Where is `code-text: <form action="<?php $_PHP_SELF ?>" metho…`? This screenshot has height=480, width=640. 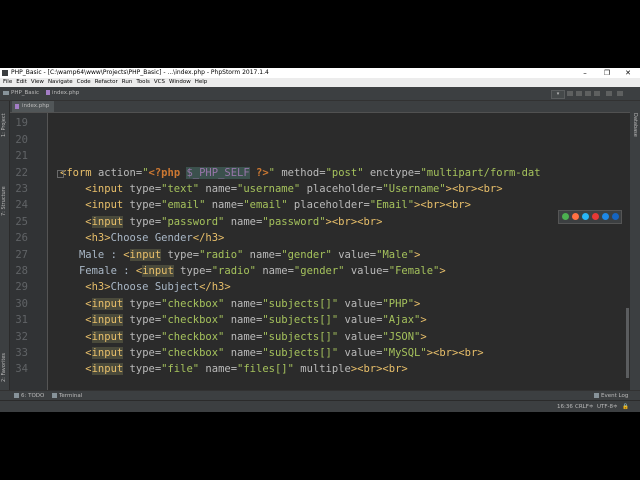 code-text: <form action="<?php $_PHP_SELF ?>" metho… is located at coordinates (300, 172).